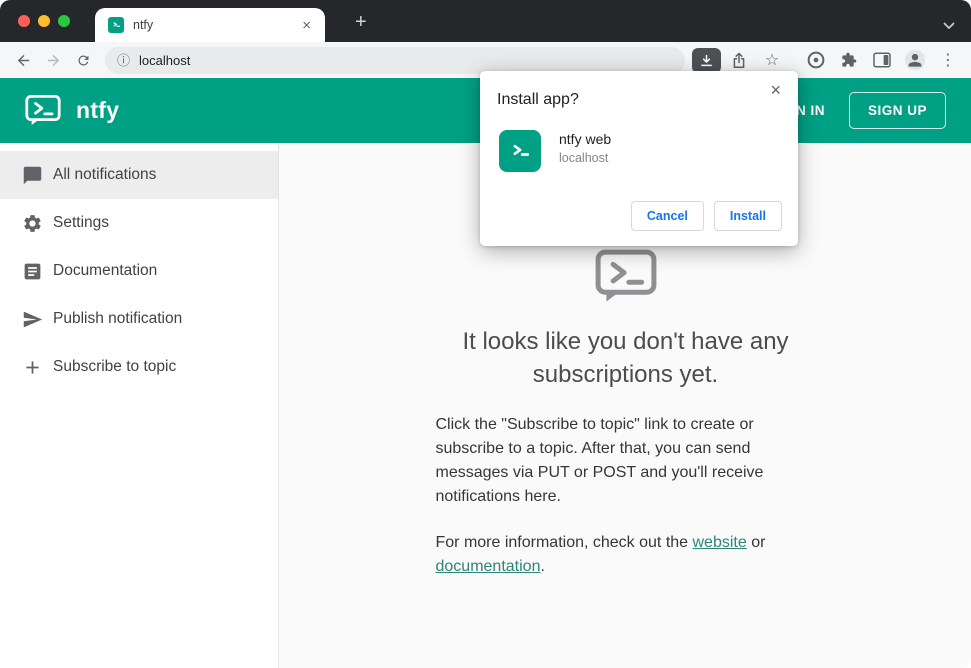 Image resolution: width=971 pixels, height=668 pixels. Describe the element at coordinates (32, 223) in the screenshot. I see `gear-icon` at that location.